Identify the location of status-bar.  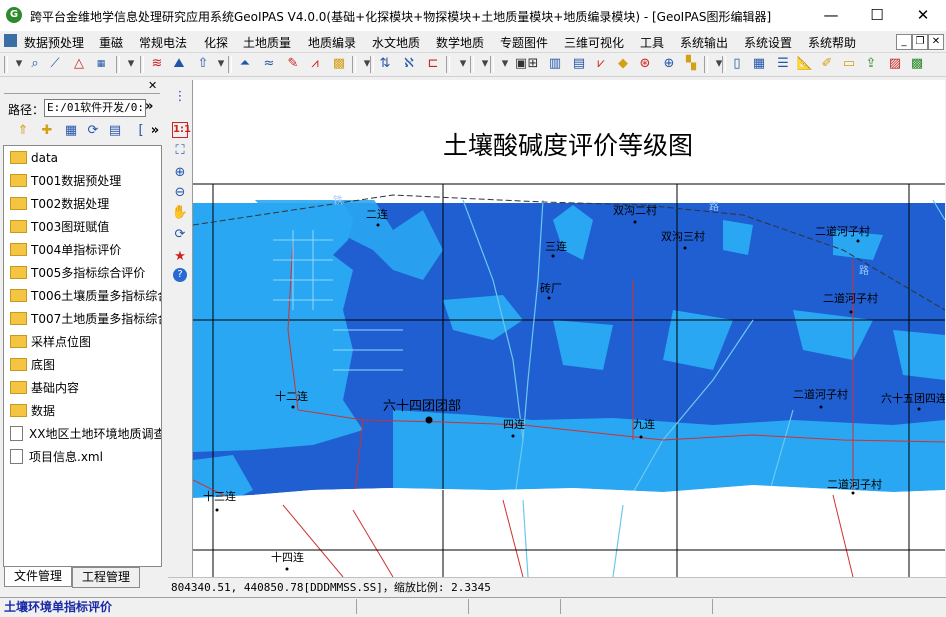
(473, 607).